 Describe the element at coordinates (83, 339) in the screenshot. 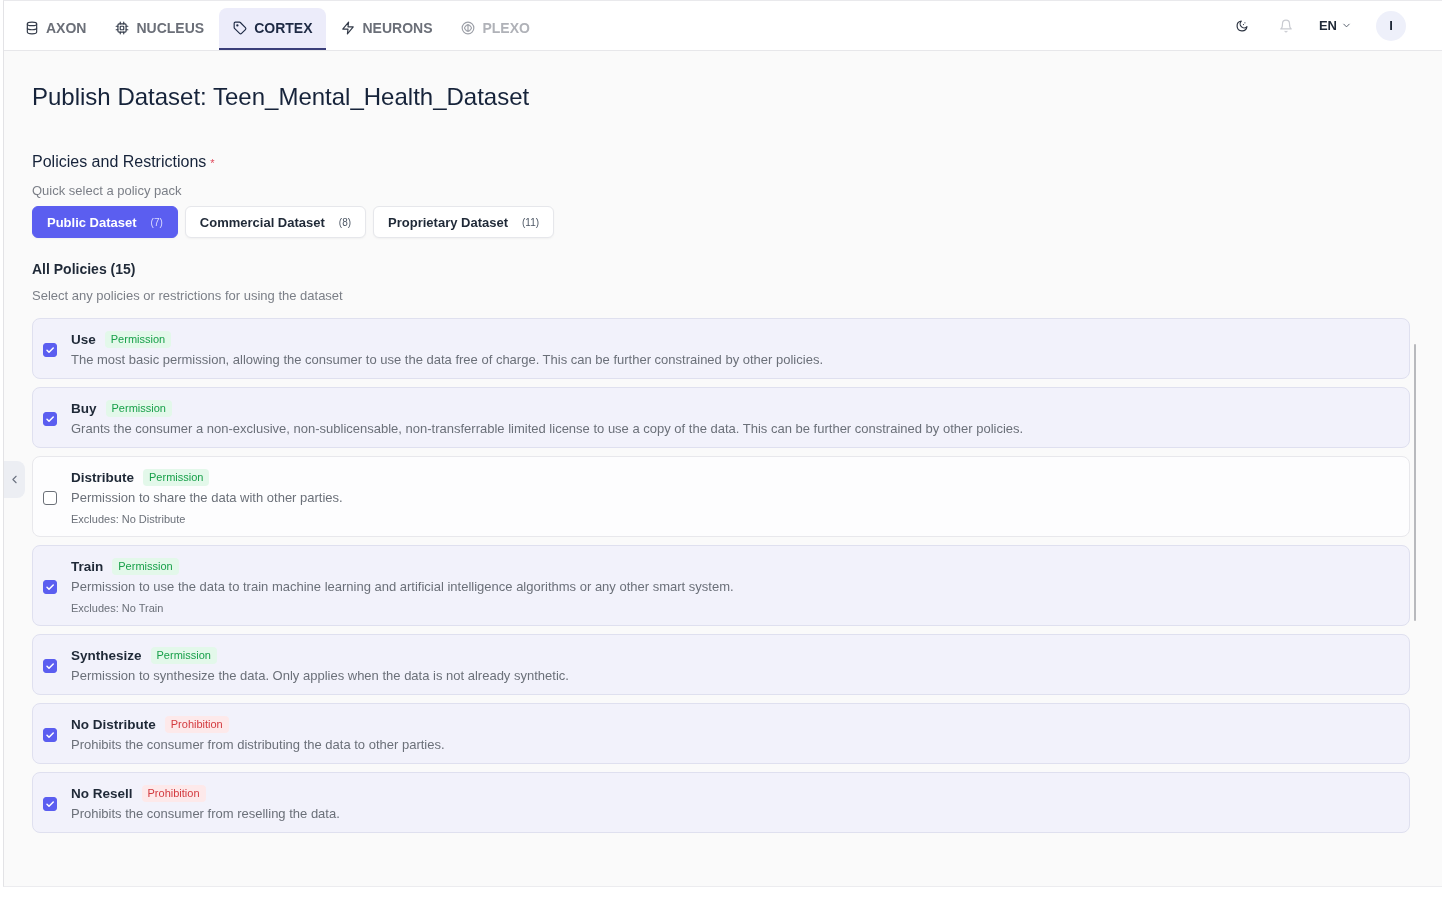

I see `policy-name: Use` at that location.